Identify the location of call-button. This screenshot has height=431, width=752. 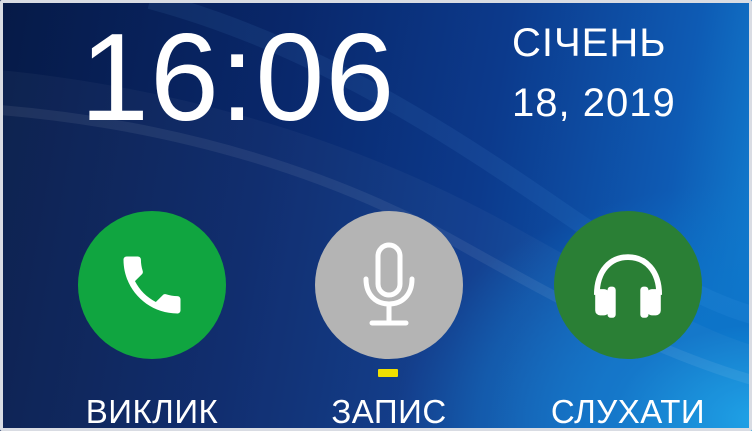
(152, 285).